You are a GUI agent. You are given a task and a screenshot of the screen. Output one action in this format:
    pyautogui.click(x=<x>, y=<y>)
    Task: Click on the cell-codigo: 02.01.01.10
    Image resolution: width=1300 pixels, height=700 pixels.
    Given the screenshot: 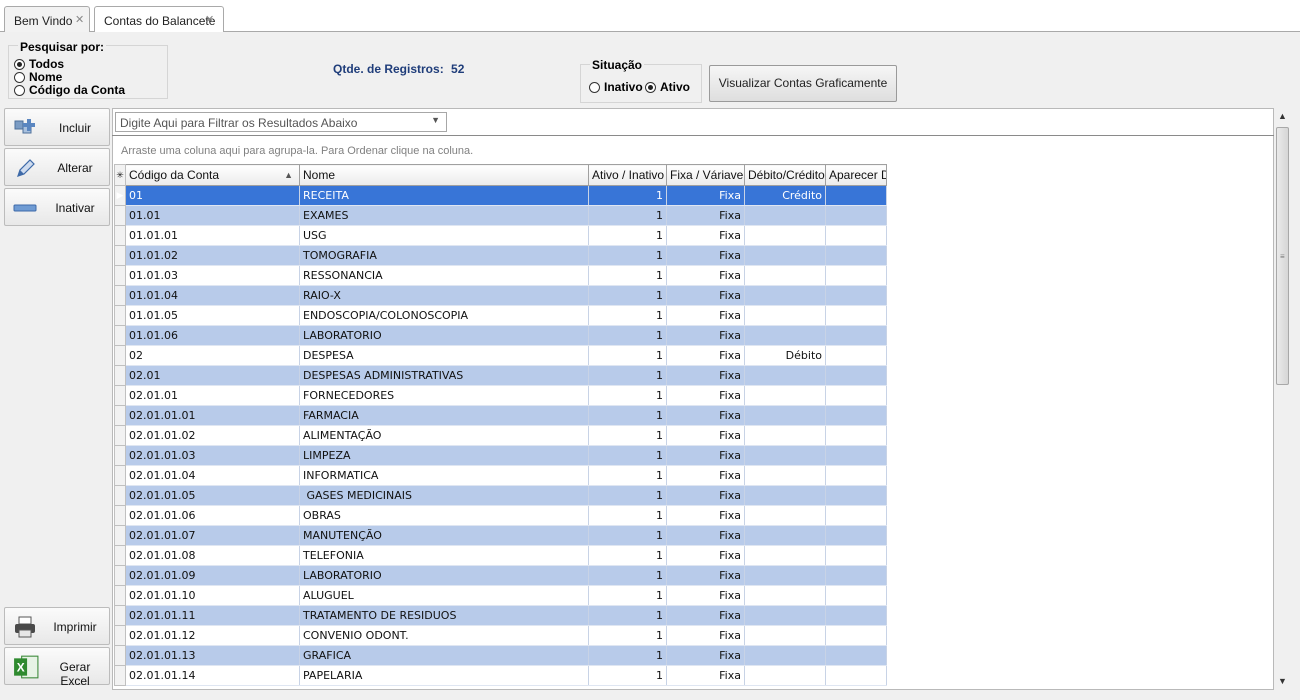 What is the action you would take?
    pyautogui.click(x=212, y=595)
    